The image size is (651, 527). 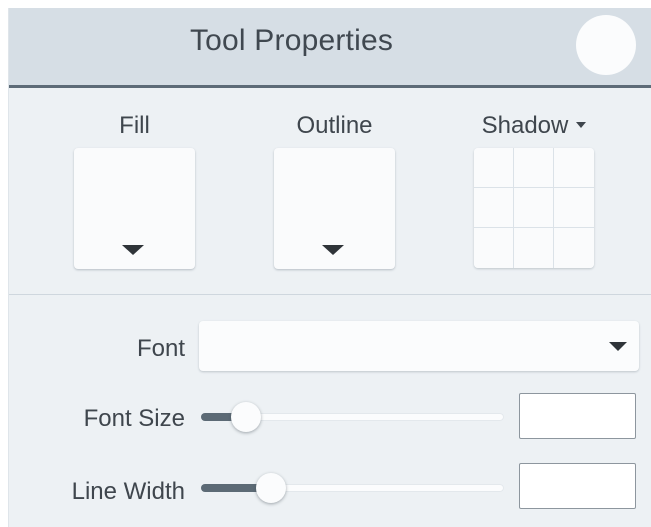 What do you see at coordinates (291, 40) in the screenshot?
I see `panel-title: Tool Properties` at bounding box center [291, 40].